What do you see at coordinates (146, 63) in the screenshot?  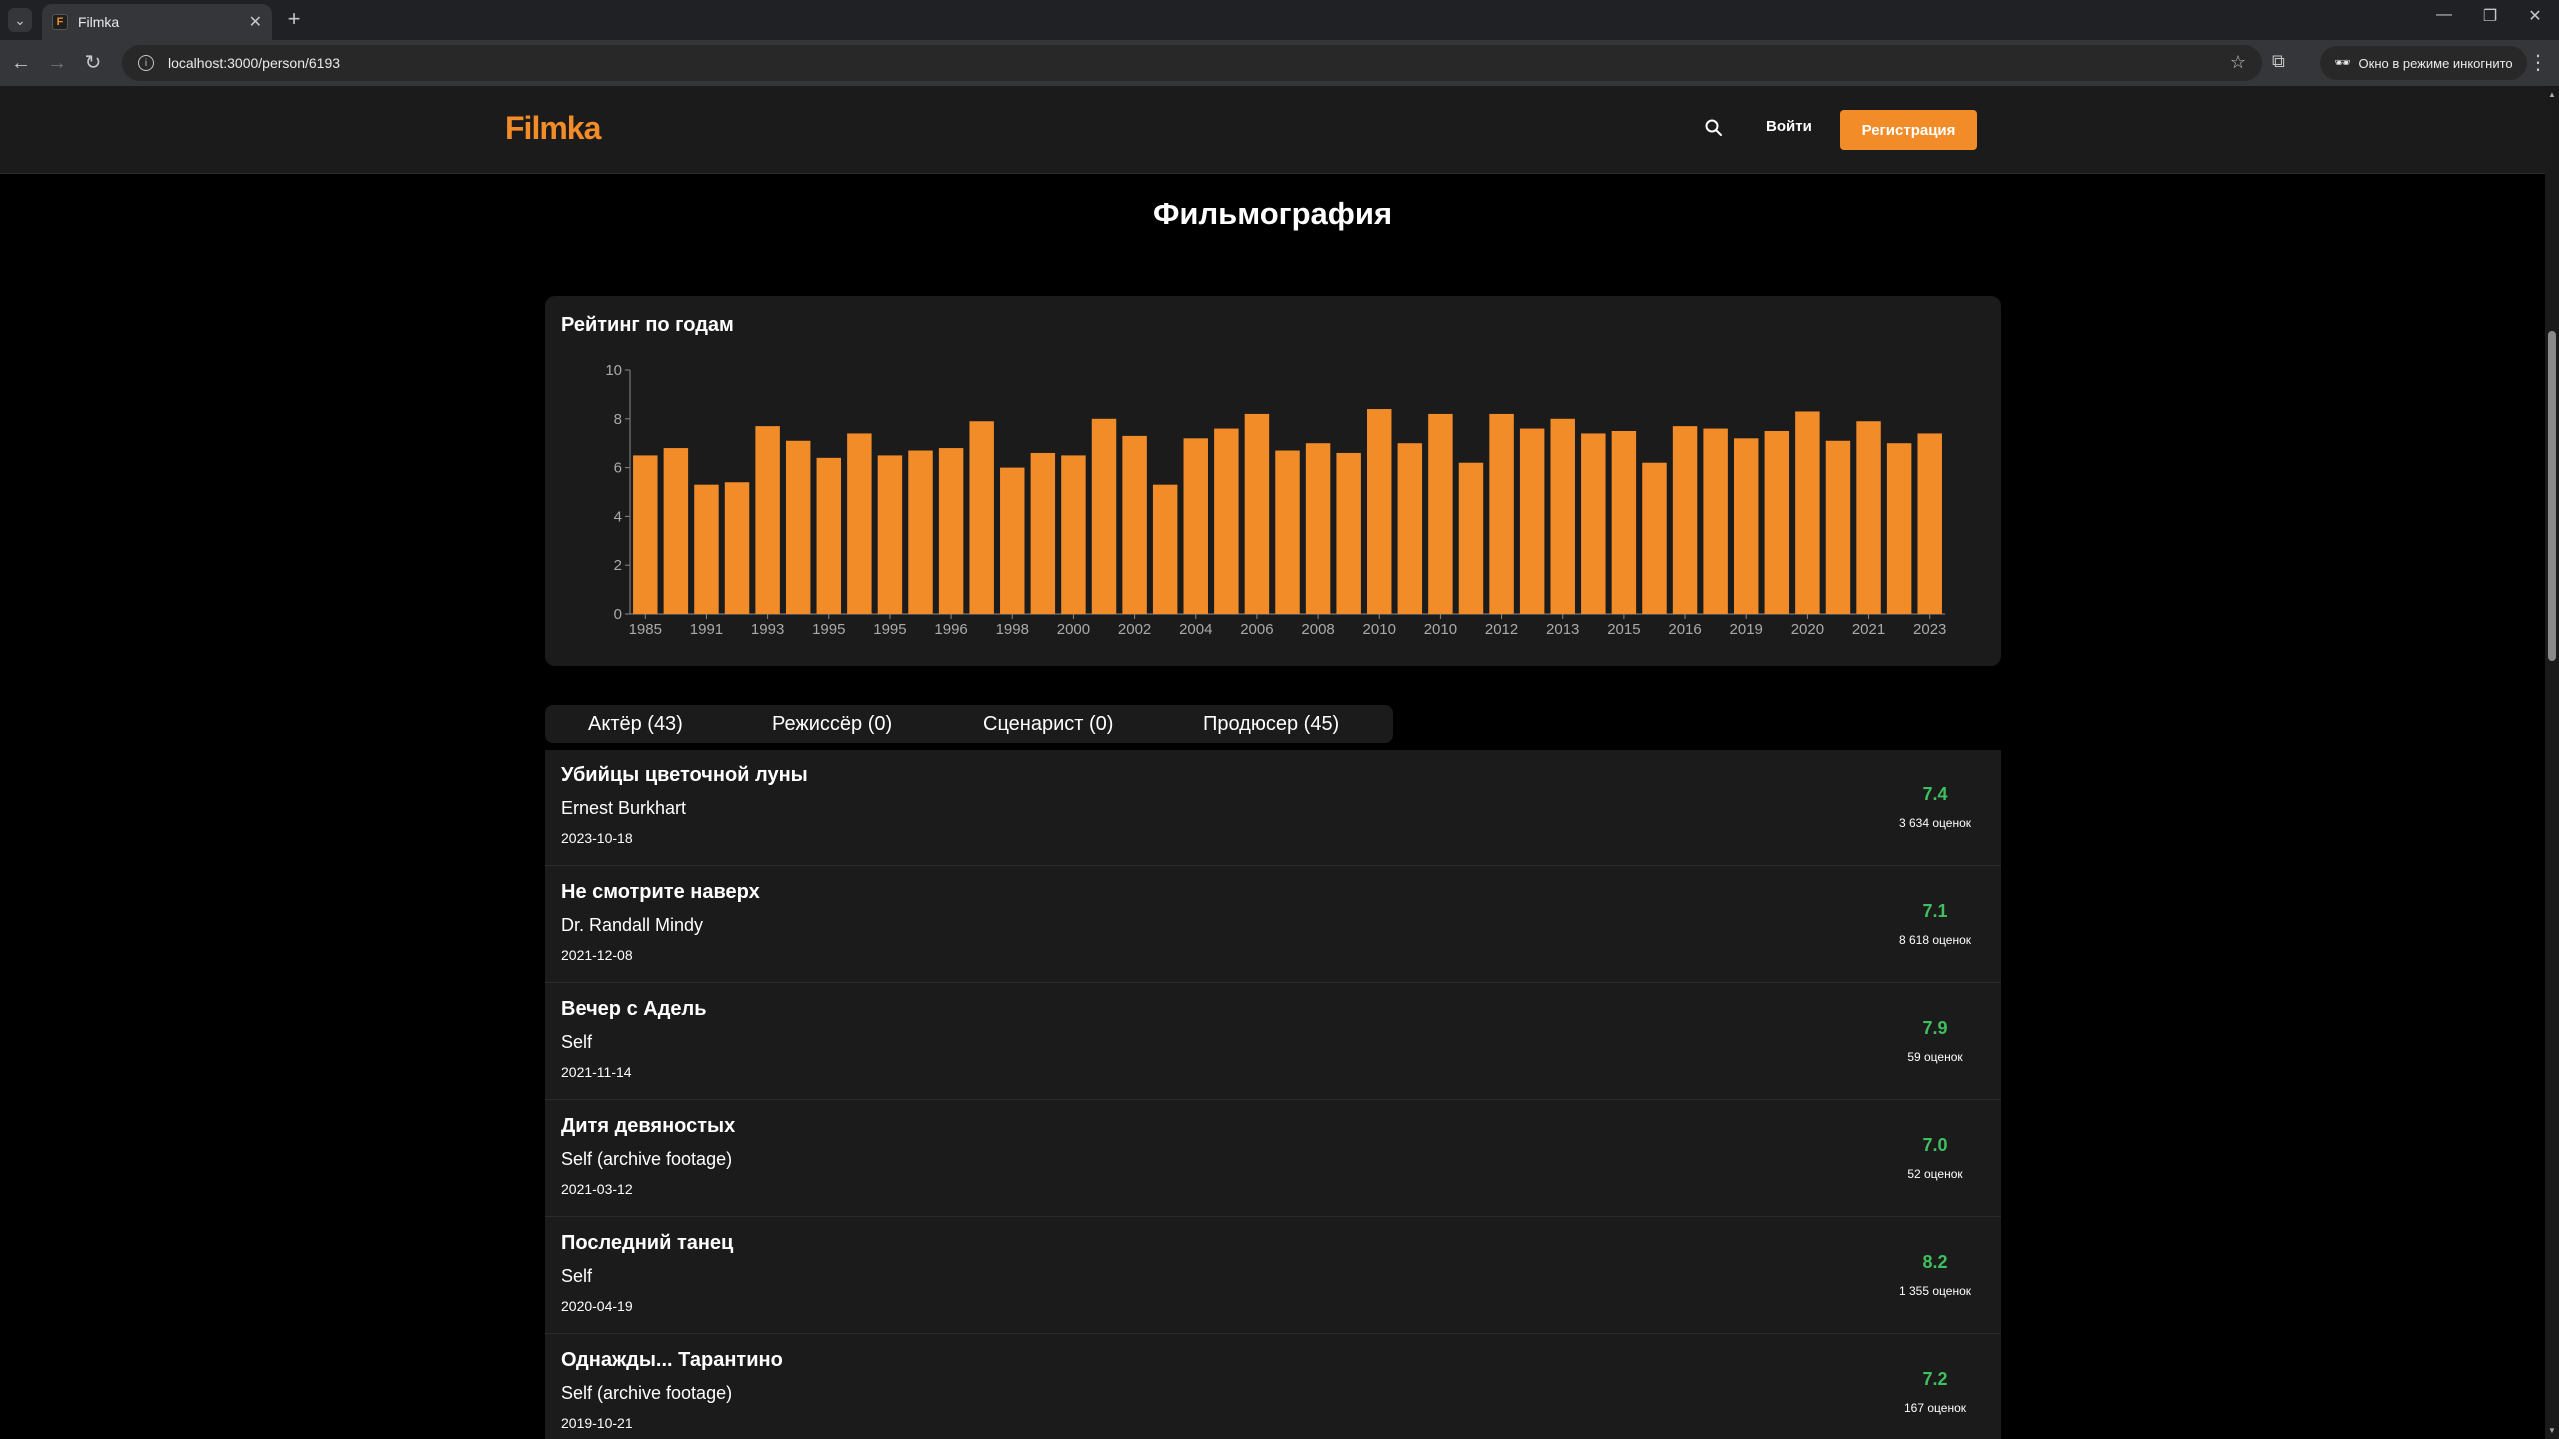 I see `site-info-icon: i` at bounding box center [146, 63].